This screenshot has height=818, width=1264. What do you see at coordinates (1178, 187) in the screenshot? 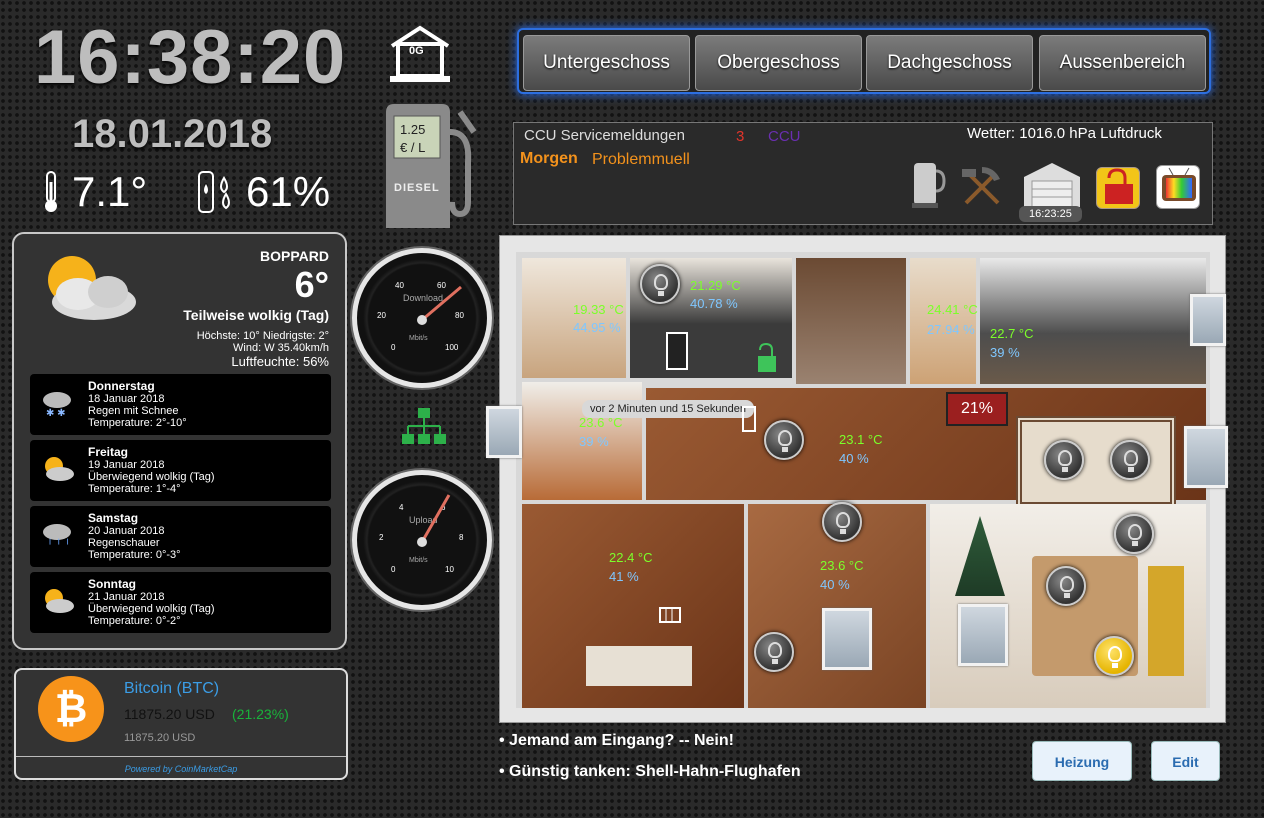
I see `tv-icon` at bounding box center [1178, 187].